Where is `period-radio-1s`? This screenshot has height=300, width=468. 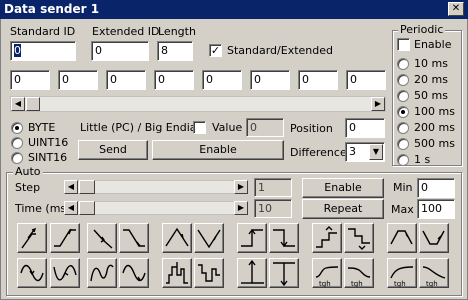
period-radio-1s is located at coordinates (403, 160).